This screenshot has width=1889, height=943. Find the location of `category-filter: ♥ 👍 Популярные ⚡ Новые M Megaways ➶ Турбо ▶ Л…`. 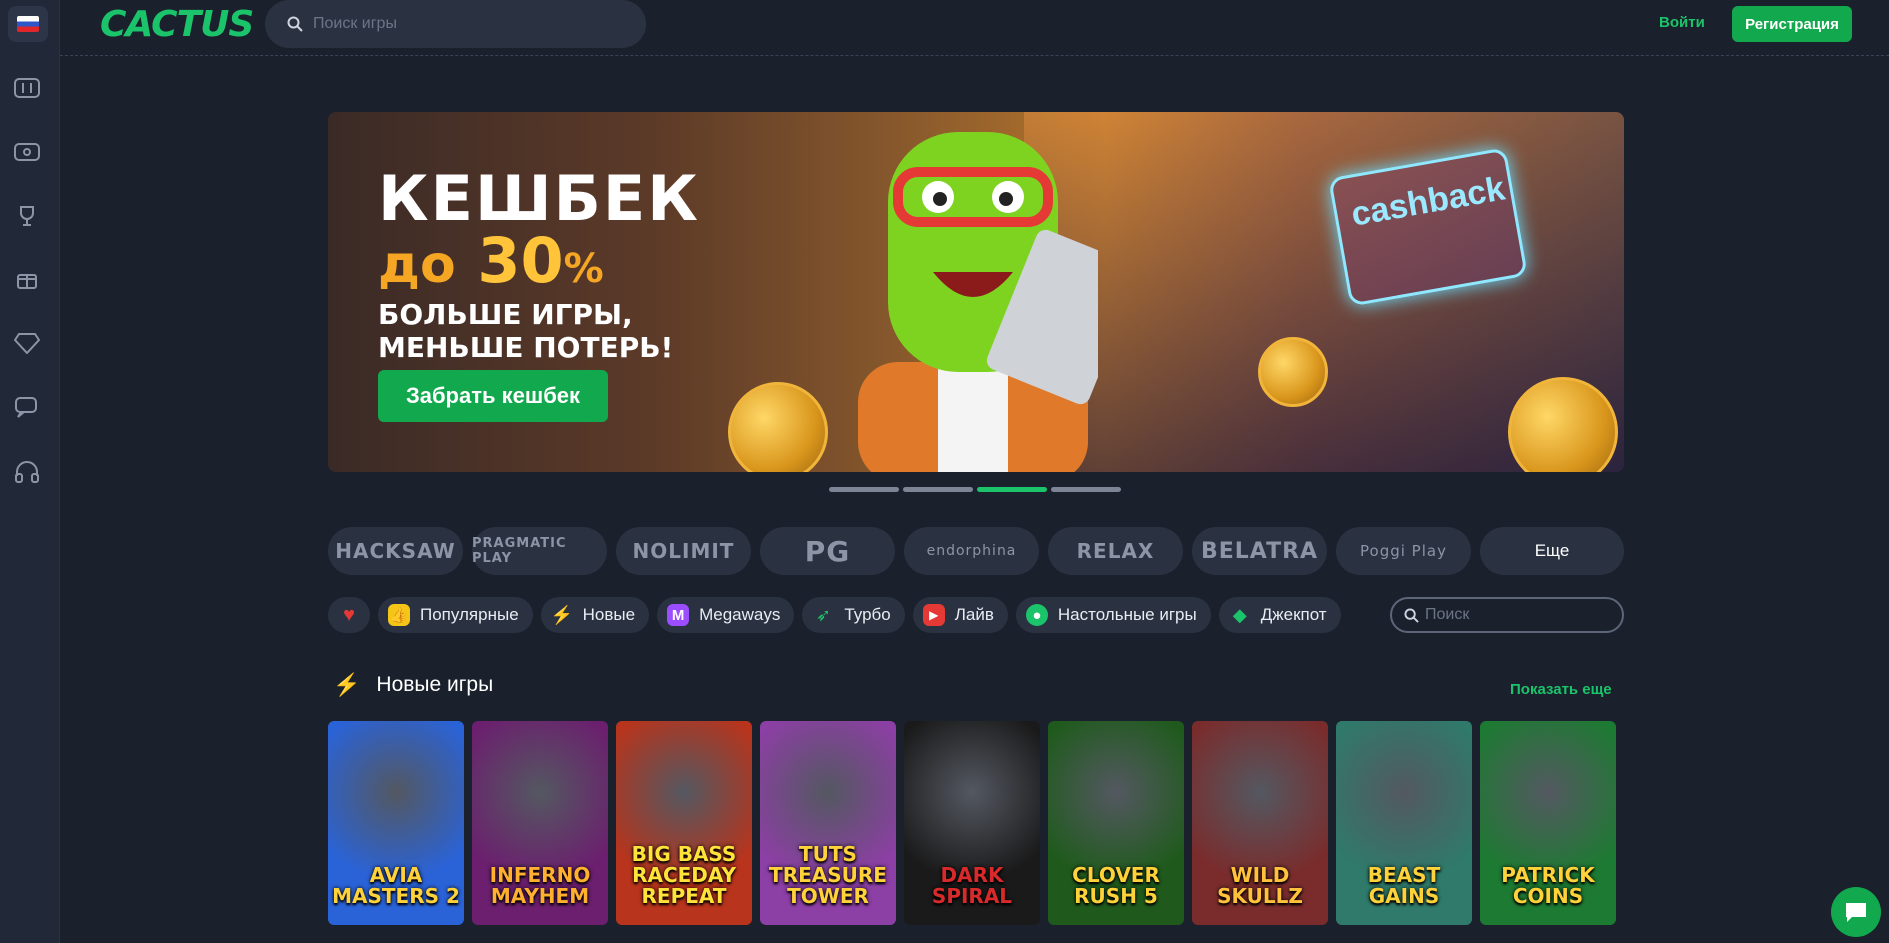

category-filter: ♥ 👍 Популярные ⚡ Новые M Megaways ➶ Турбо ▶ Л… is located at coordinates (834, 615).